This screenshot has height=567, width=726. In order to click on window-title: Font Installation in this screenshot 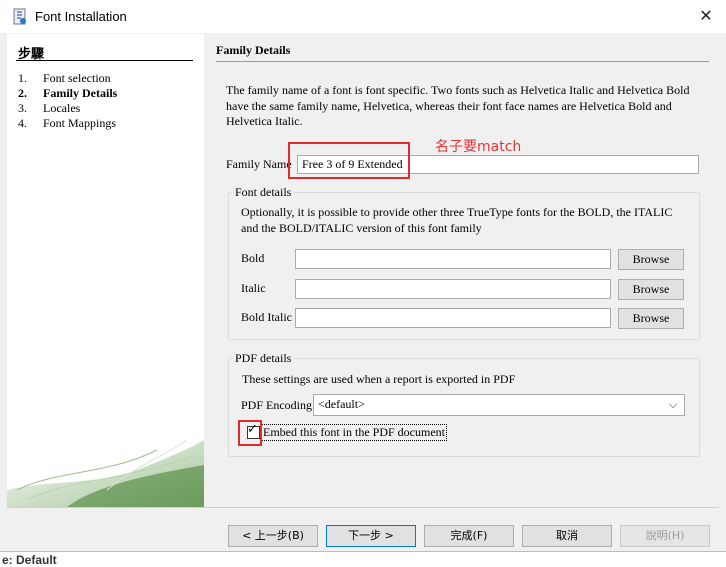, I will do `click(81, 16)`.